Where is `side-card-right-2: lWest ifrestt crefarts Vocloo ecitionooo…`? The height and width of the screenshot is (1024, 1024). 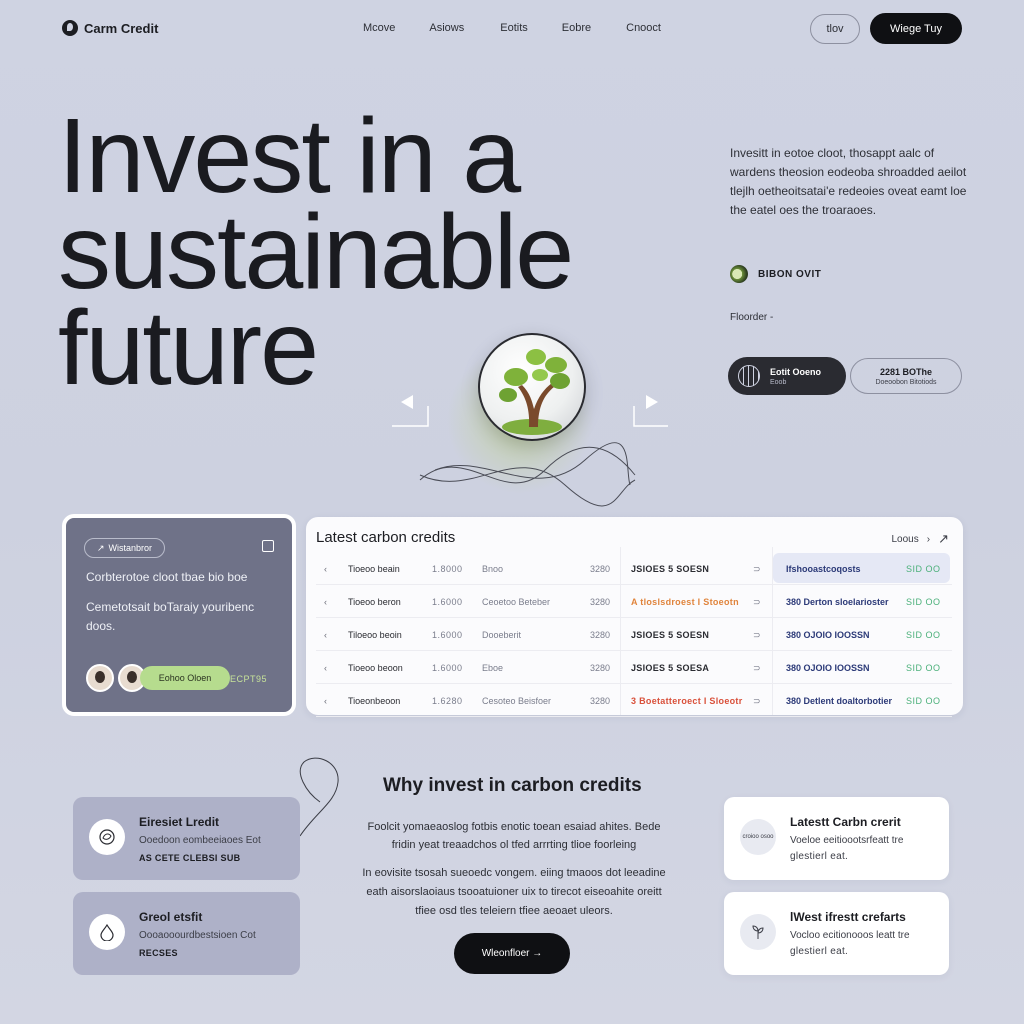
side-card-right-2: lWest ifrestt crefarts Vocloo ecitionooo… is located at coordinates (836, 933).